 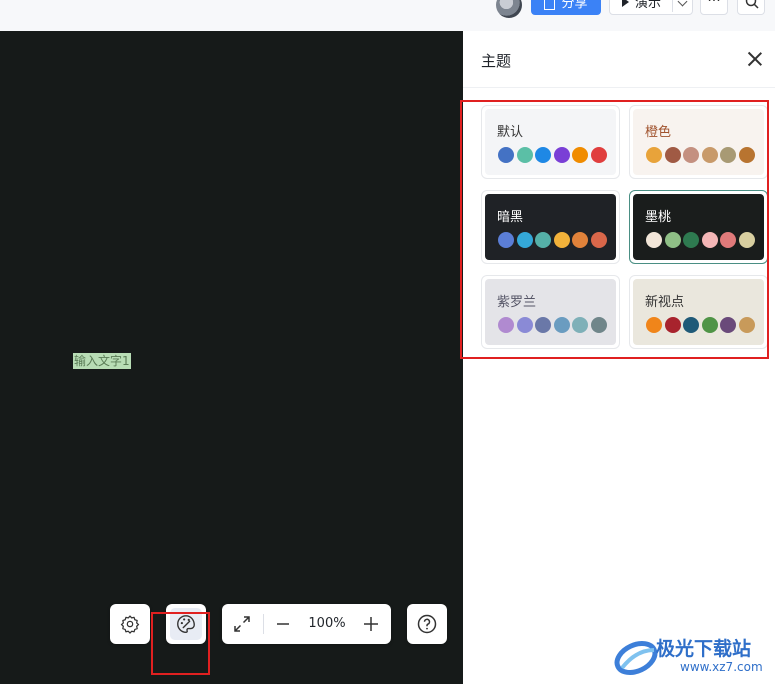 I want to click on theme-card: 墨桃, so click(x=698, y=227).